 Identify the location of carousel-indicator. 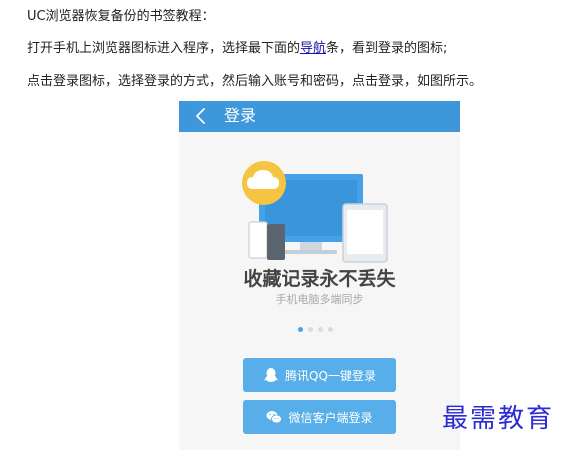
(320, 330).